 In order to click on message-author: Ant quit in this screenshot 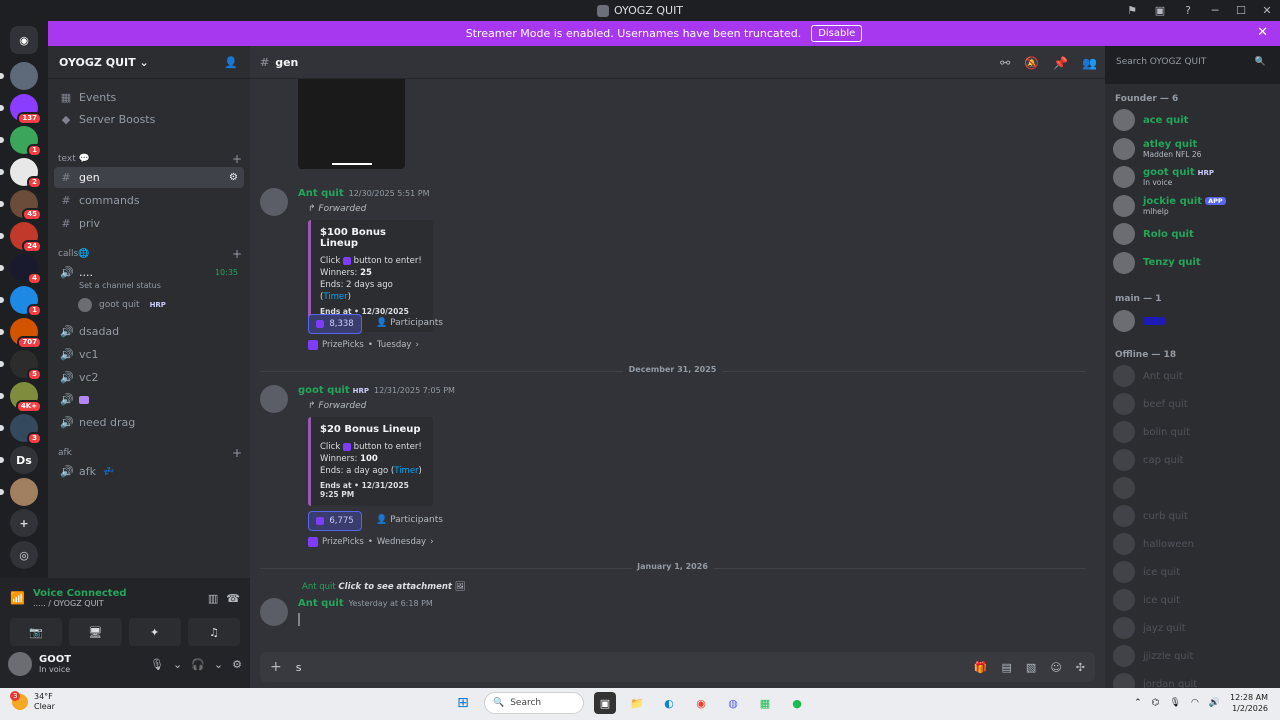, I will do `click(321, 193)`.